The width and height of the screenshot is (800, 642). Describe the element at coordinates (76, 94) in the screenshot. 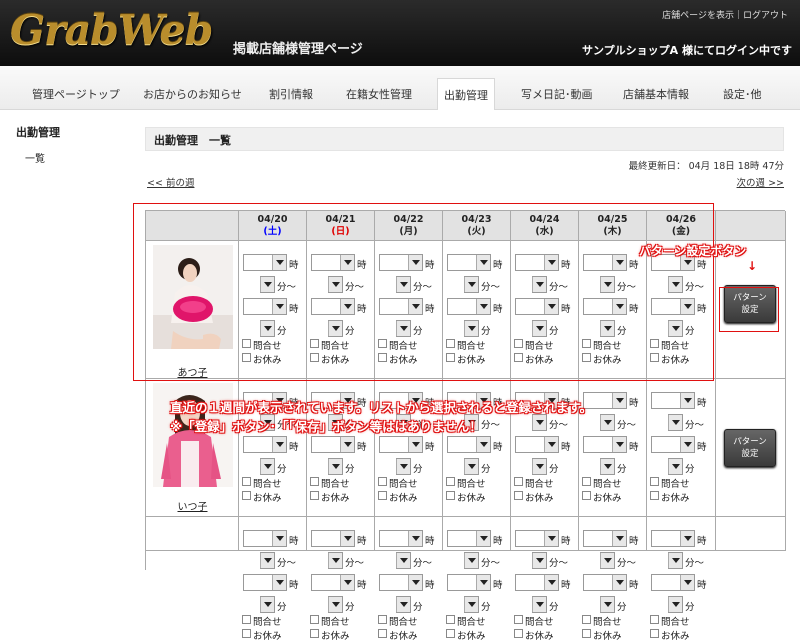

I see `nav-item-admin-top: 管理ページトップ` at that location.